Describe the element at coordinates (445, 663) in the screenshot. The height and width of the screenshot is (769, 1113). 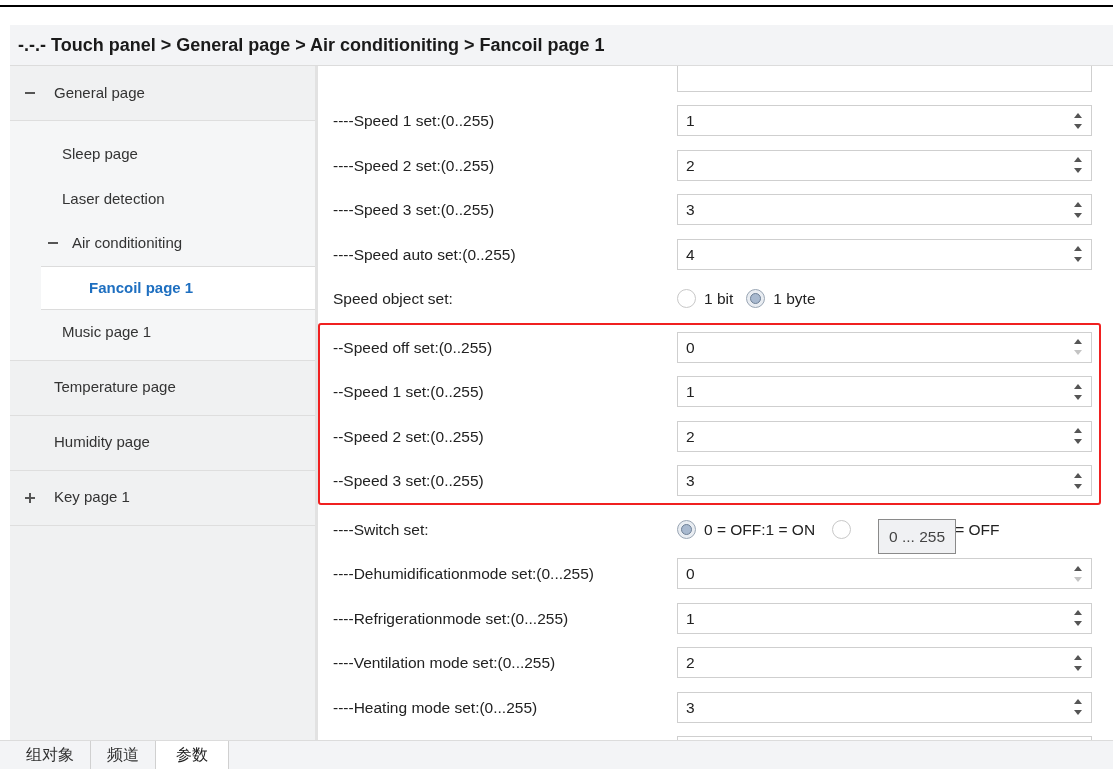
I see `setting-label: ----Ventilation mode set:(0...255)` at that location.